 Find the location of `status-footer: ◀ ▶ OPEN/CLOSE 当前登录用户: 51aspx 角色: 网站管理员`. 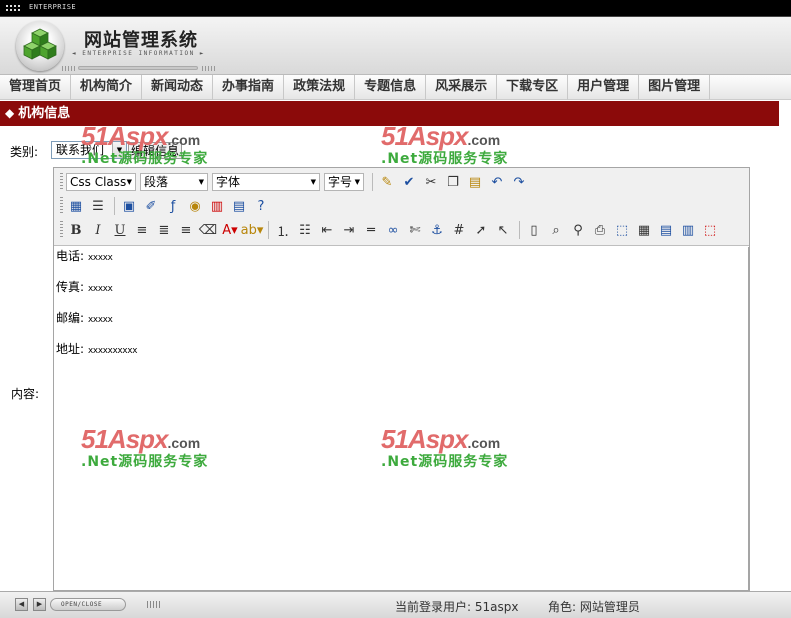

status-footer: ◀ ▶ OPEN/CLOSE 当前登录用户: 51aspx 角色: 网站管理员 is located at coordinates (395, 604).